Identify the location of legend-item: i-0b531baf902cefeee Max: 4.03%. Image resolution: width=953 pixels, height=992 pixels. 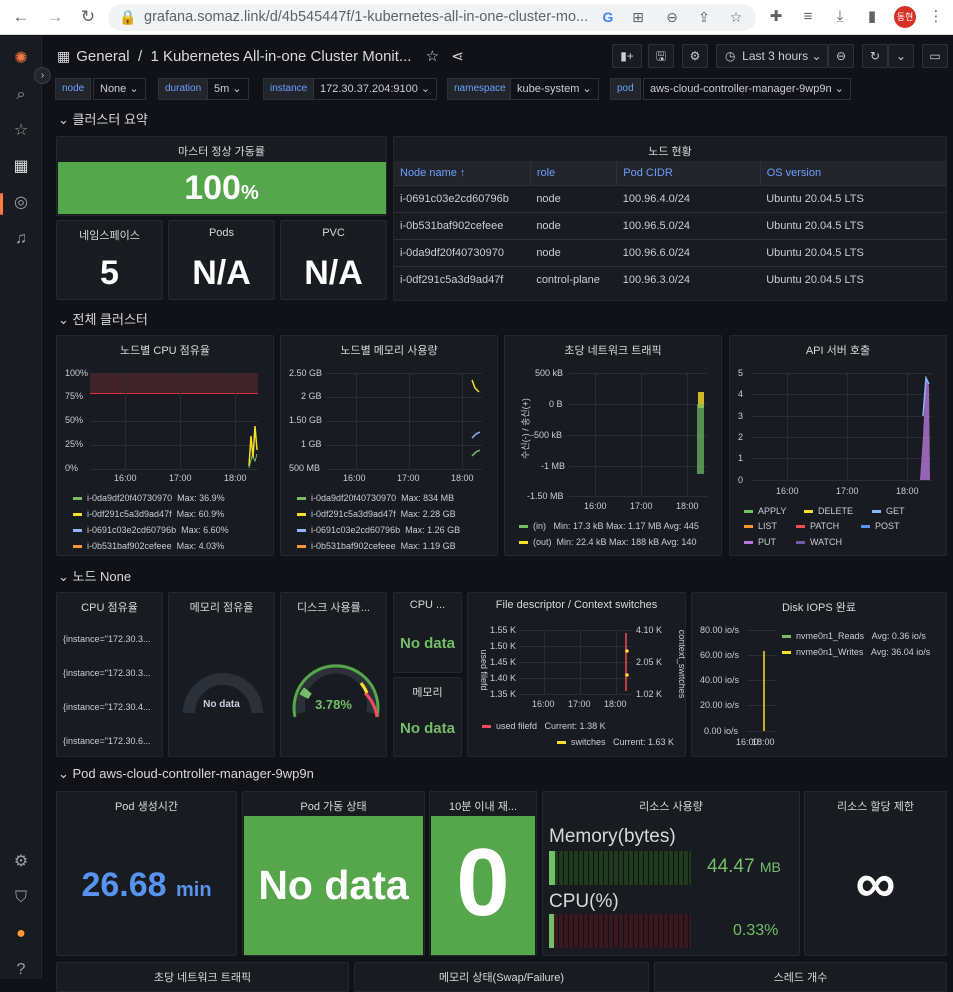
(148, 546).